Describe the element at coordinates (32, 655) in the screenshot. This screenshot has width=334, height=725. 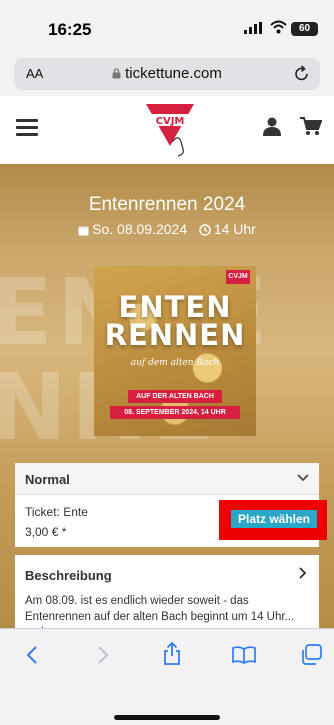
I see `back-icon` at that location.